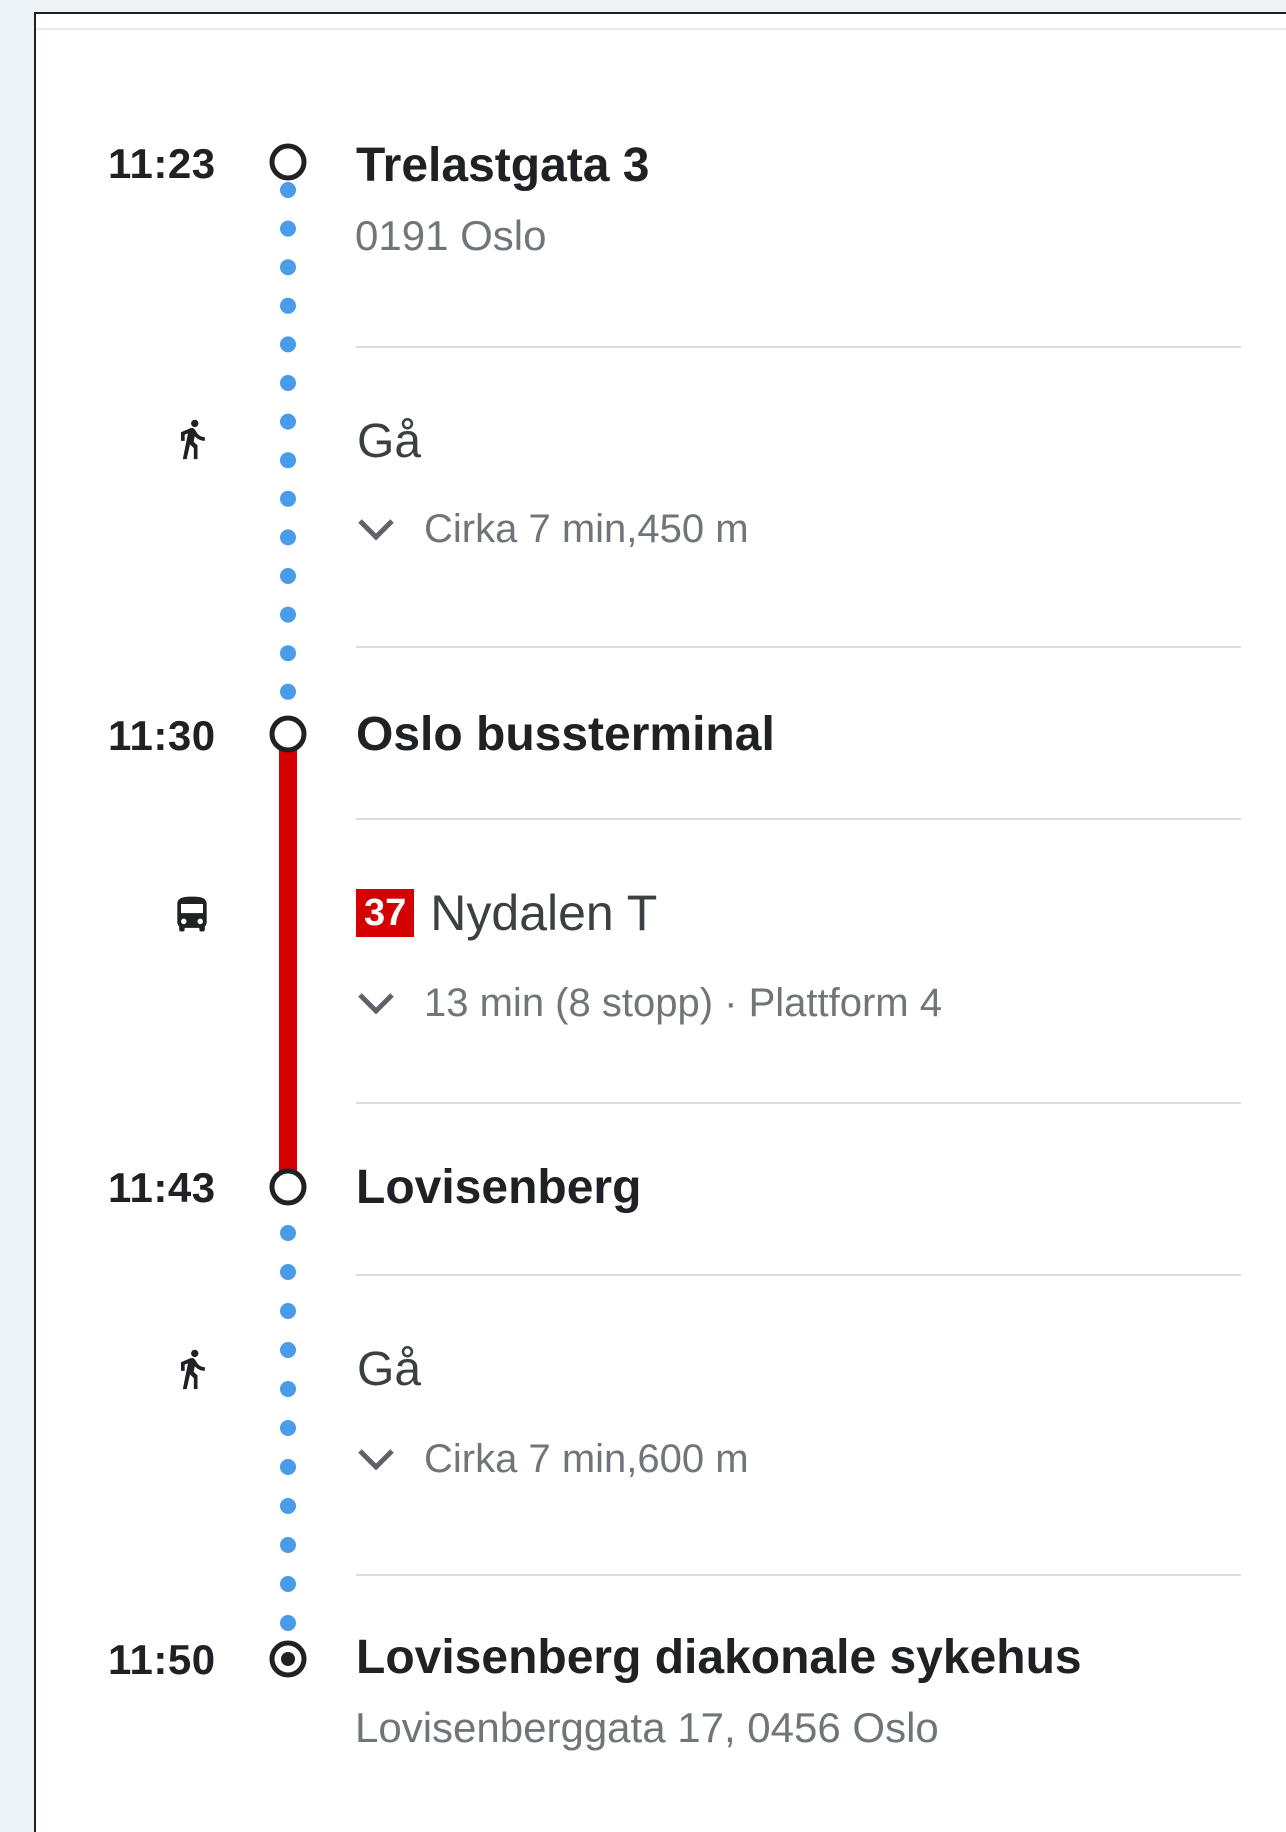  I want to click on bus-icon, so click(192, 914).